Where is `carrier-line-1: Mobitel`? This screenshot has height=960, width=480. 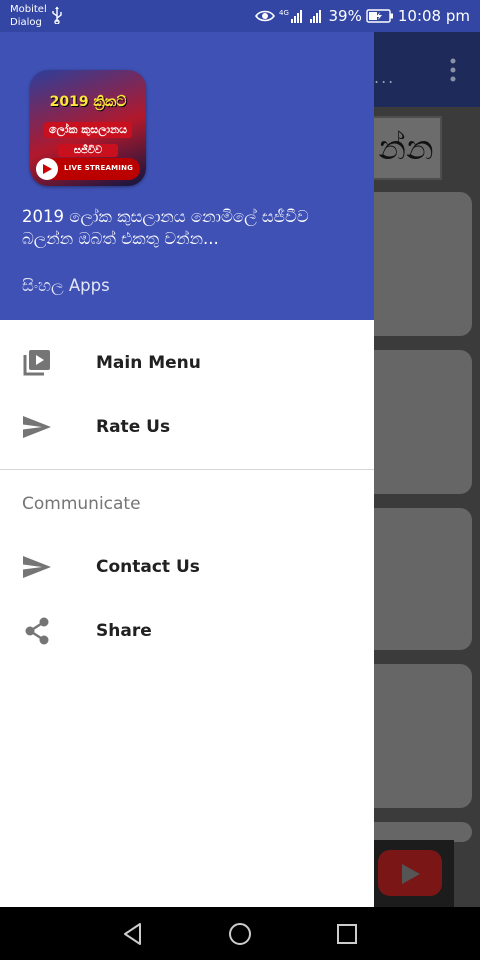 carrier-line-1: Mobitel is located at coordinates (28, 9).